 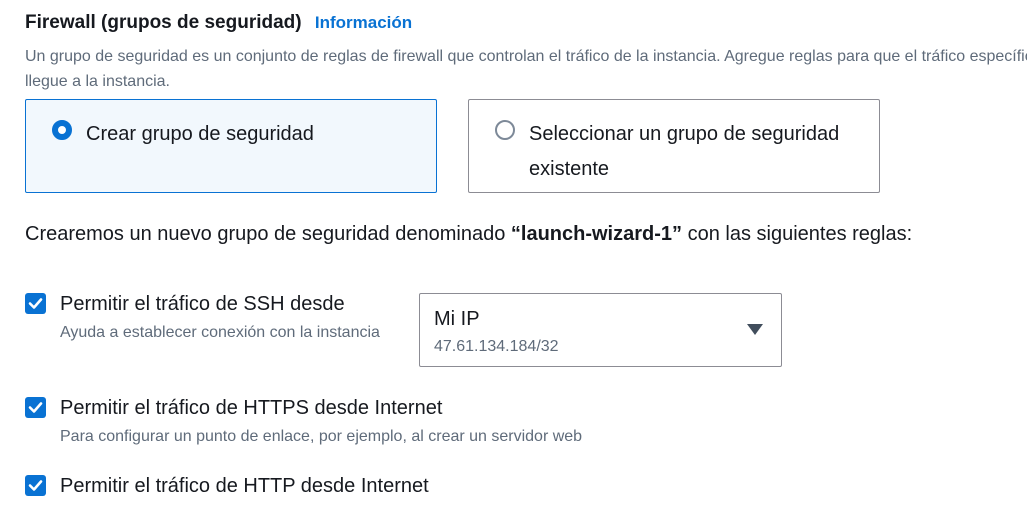 I want to click on allow-https-checkbox, so click(x=35, y=407).